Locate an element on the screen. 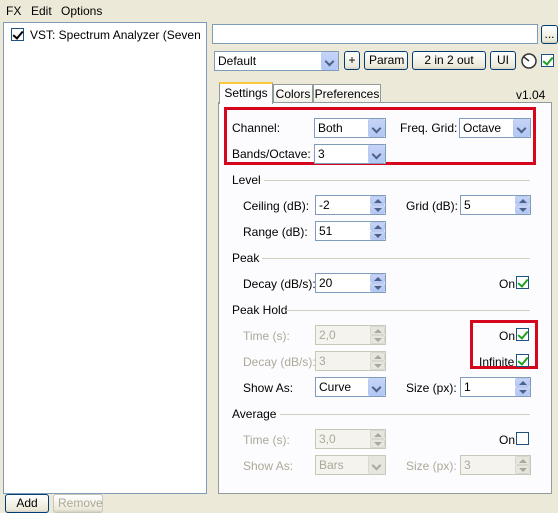 The width and height of the screenshot is (558, 513). level-group-title: Level is located at coordinates (246, 180).